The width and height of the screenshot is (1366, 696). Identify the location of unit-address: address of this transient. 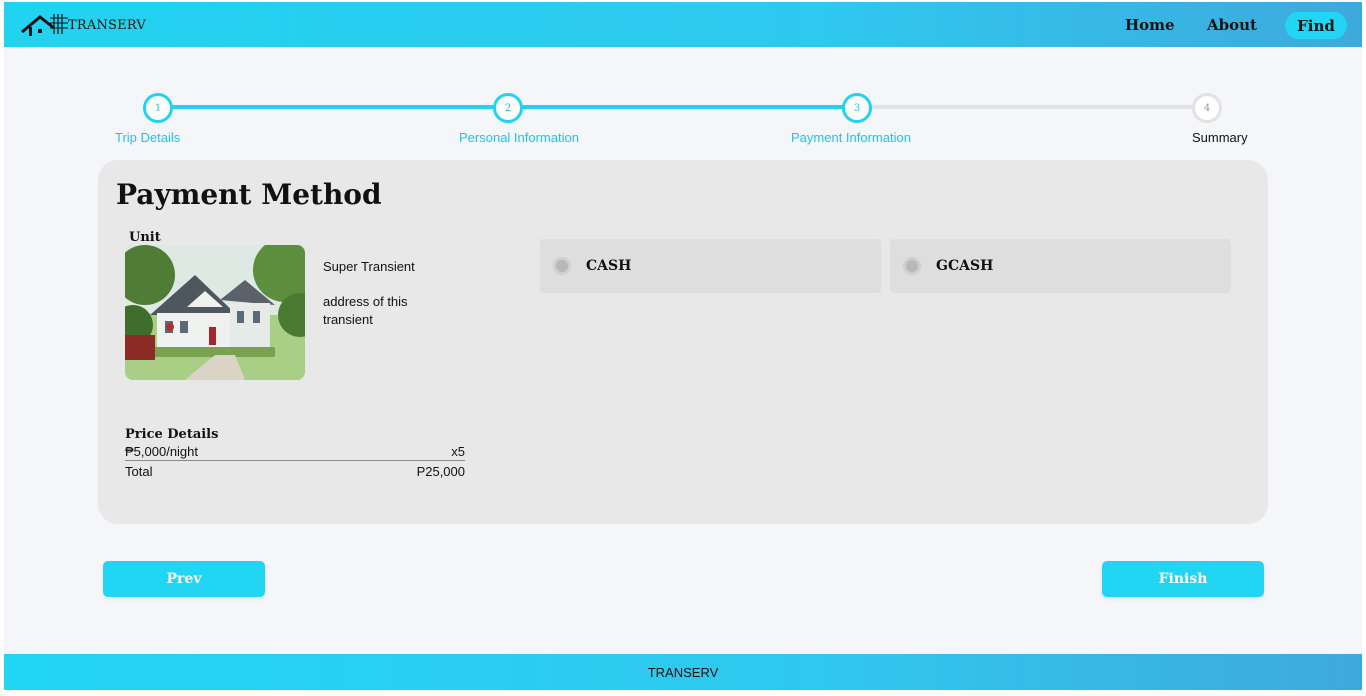
(365, 310).